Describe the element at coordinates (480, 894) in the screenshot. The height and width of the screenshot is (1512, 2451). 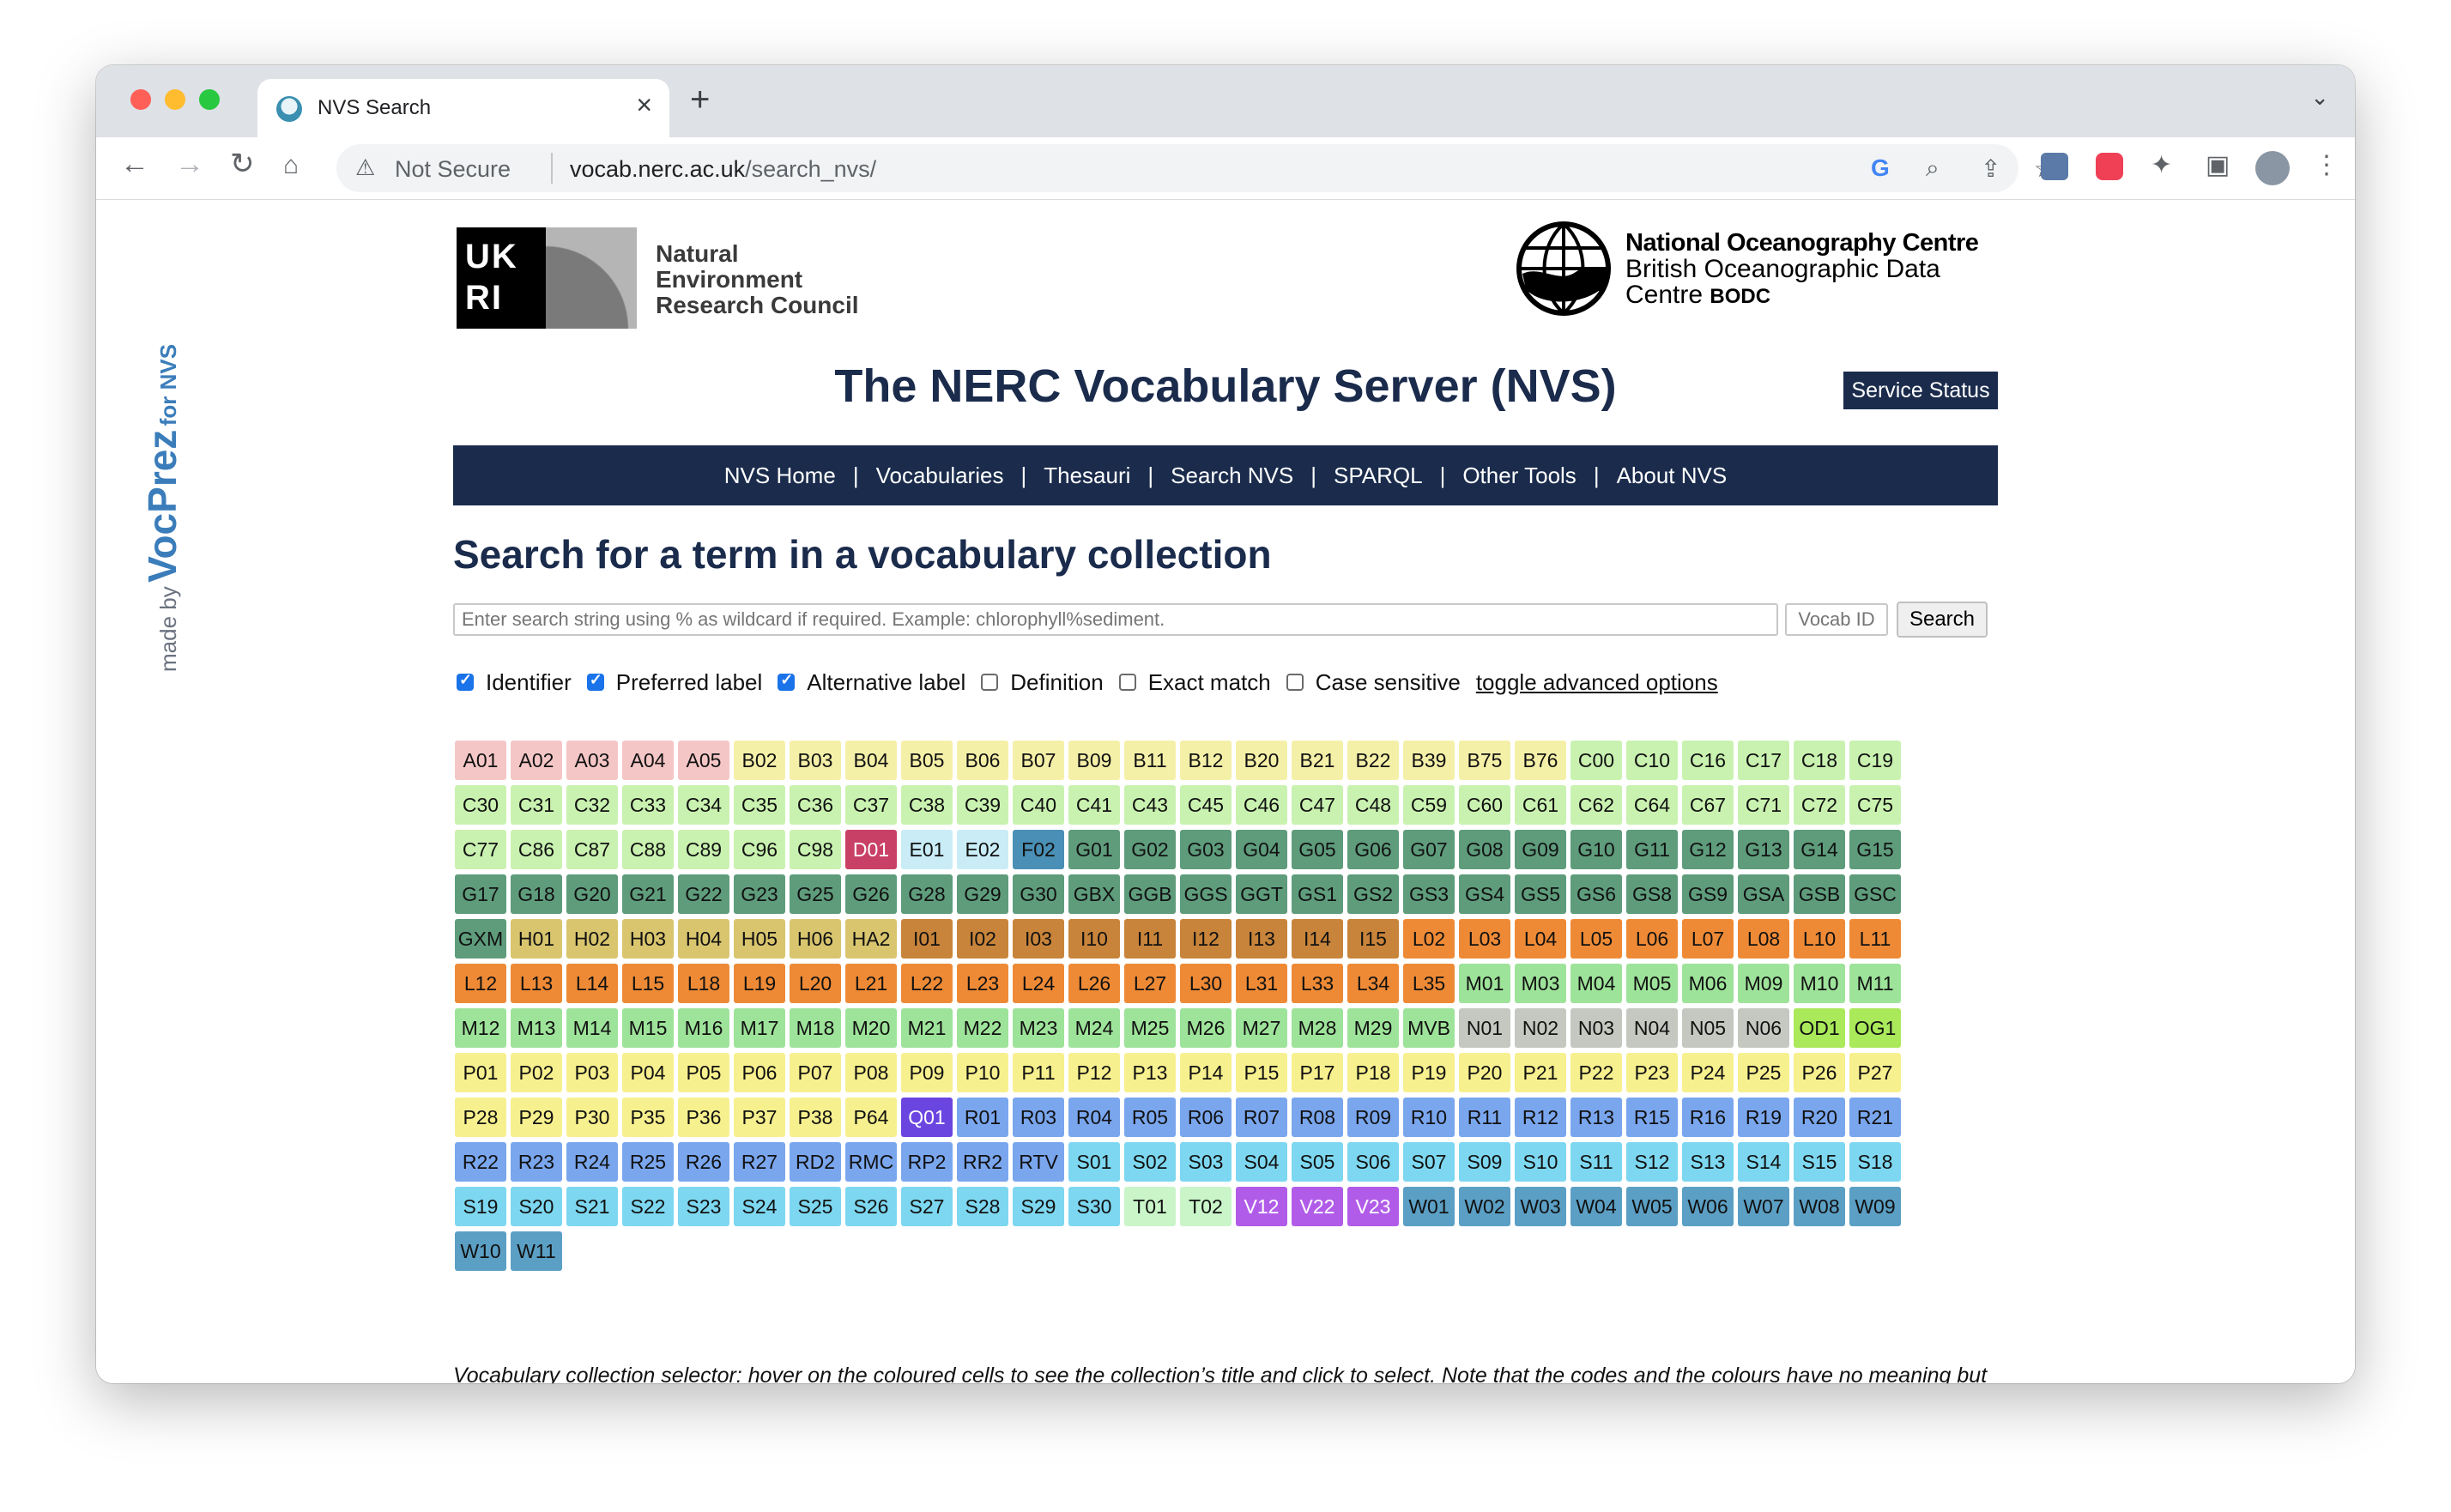
I see `vocab-cell-g17: G17` at that location.